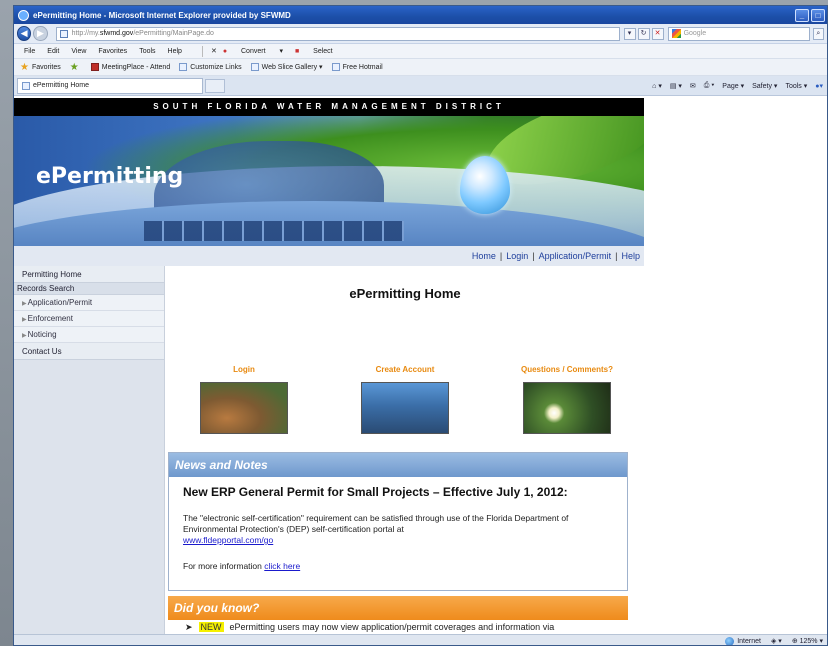 The width and height of the screenshot is (828, 646). Describe the element at coordinates (147, 51) in the screenshot. I see `menu-tools: Tools` at that location.